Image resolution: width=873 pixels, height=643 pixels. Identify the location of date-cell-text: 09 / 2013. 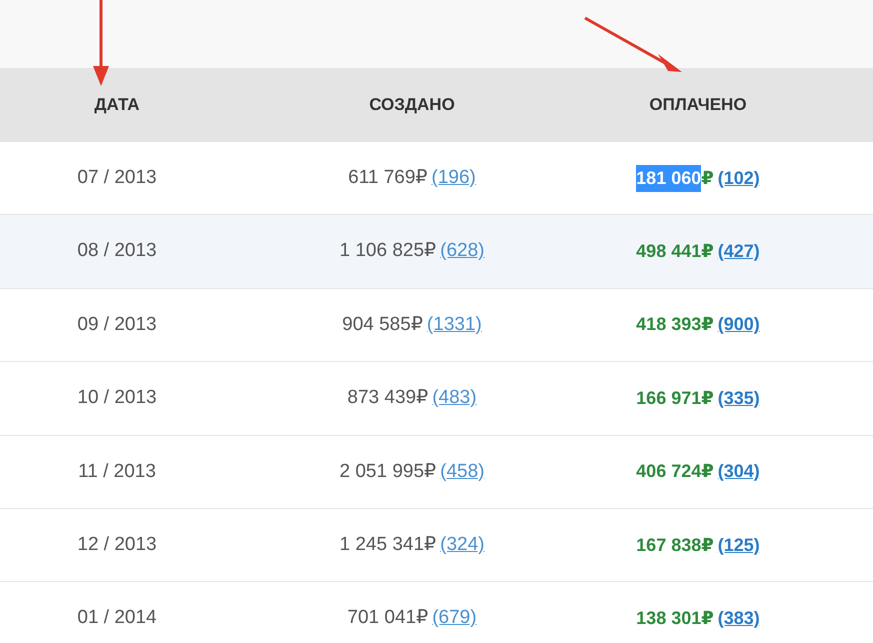
(117, 324).